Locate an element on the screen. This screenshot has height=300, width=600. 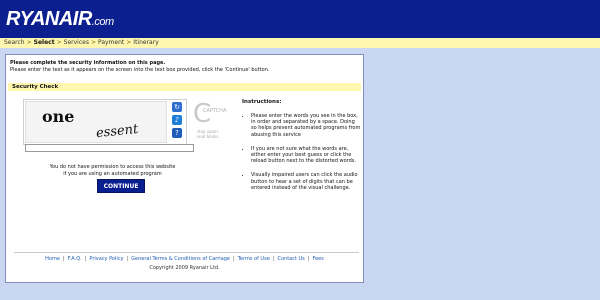
reload-icon: ↻ is located at coordinates (177, 107).